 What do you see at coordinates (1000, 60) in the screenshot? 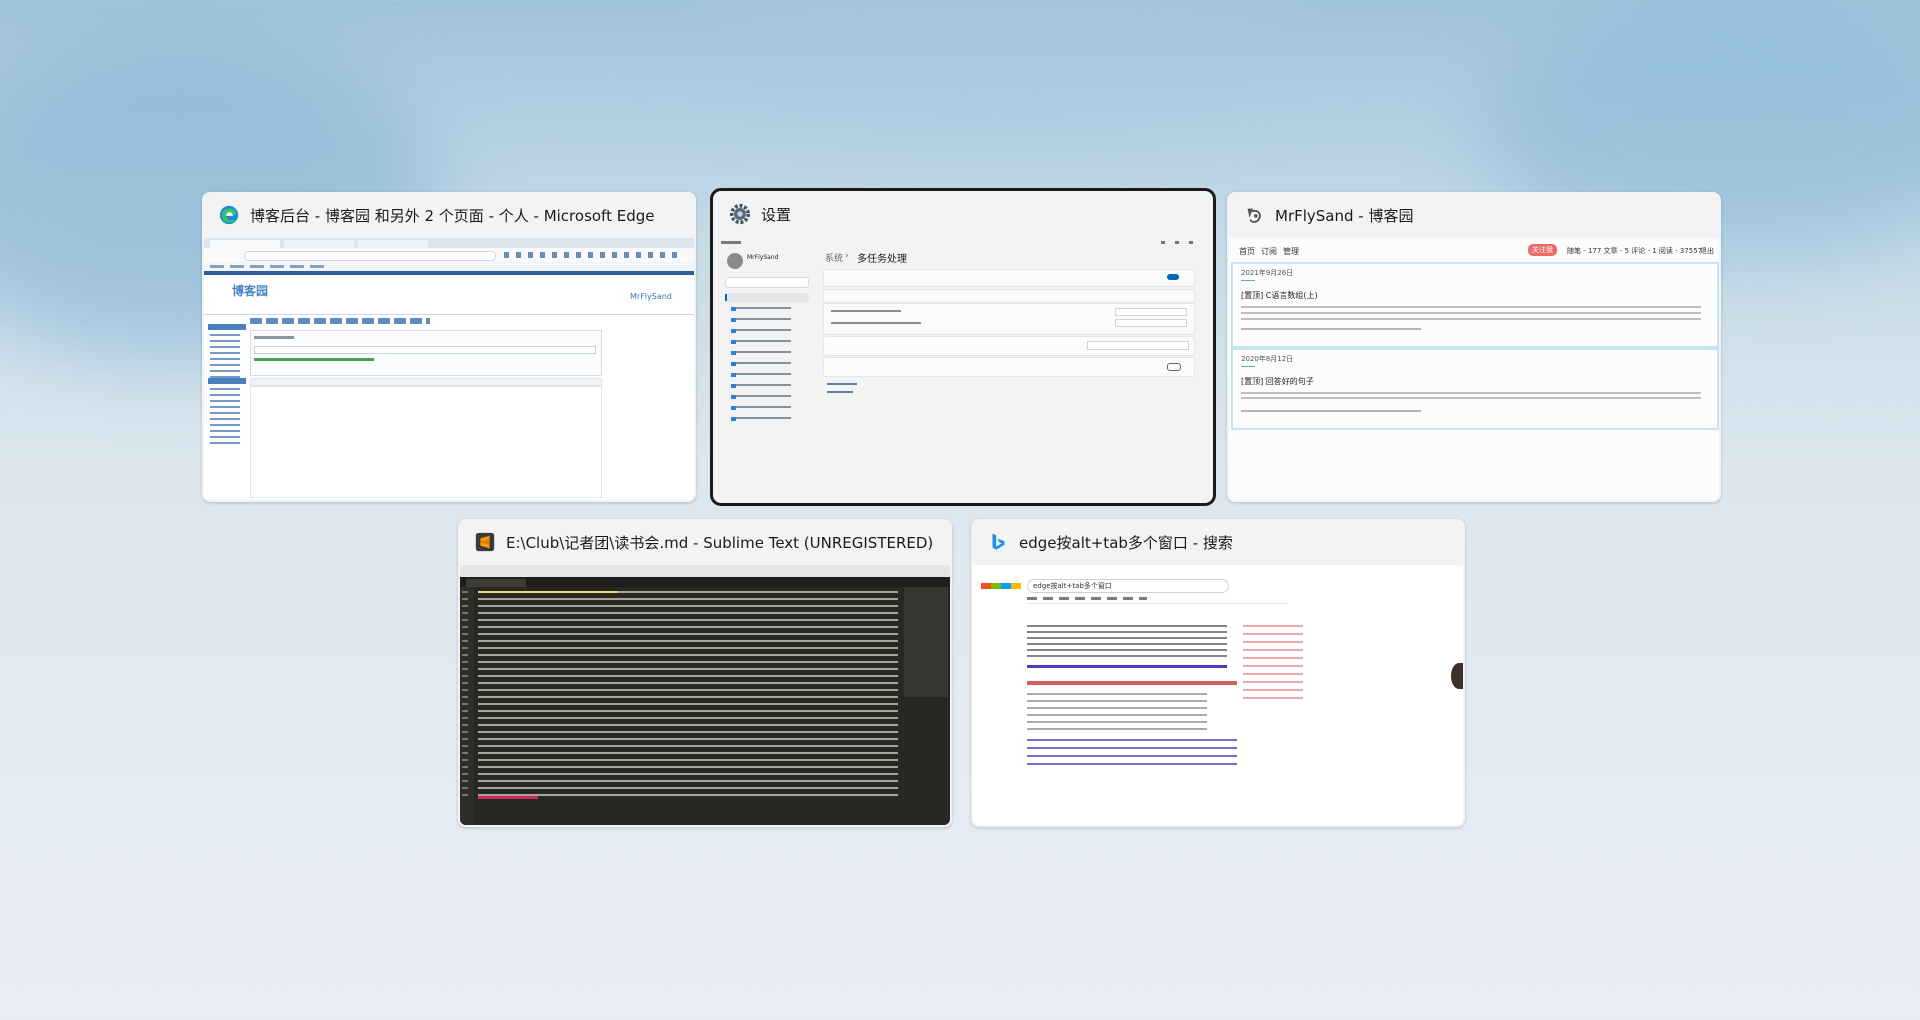
I see `wallpaper-blob` at bounding box center [1000, 60].